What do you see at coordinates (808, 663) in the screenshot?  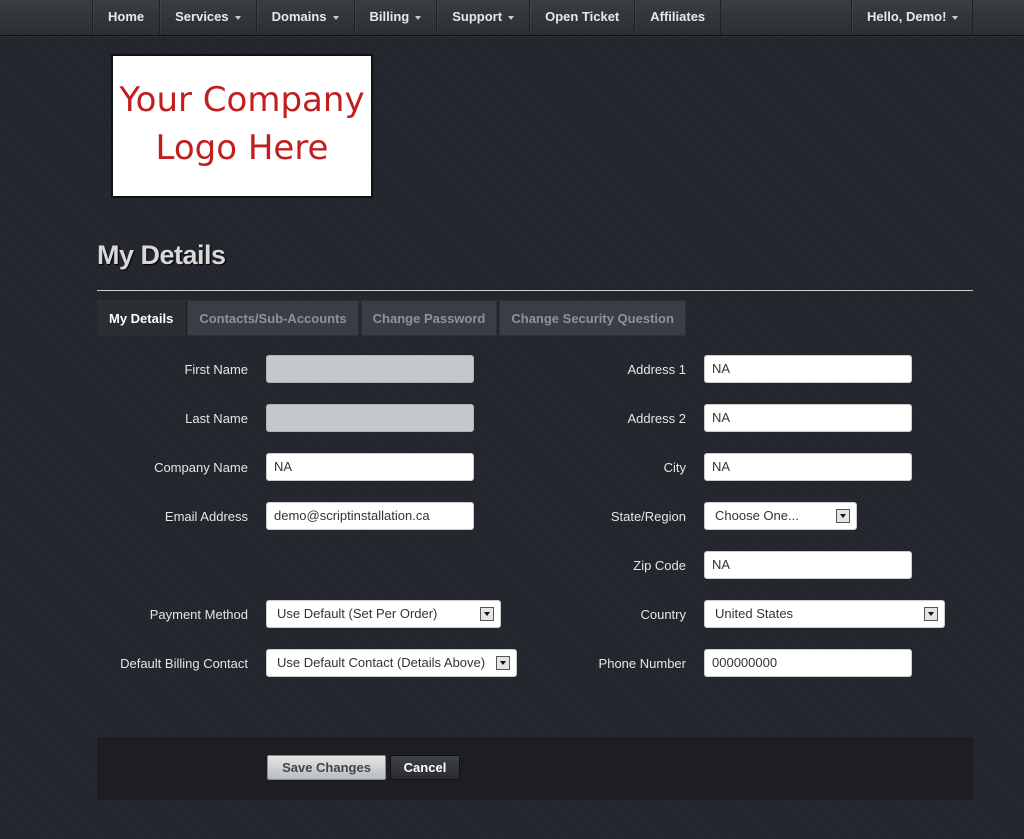 I see `phone-field: 000000000` at bounding box center [808, 663].